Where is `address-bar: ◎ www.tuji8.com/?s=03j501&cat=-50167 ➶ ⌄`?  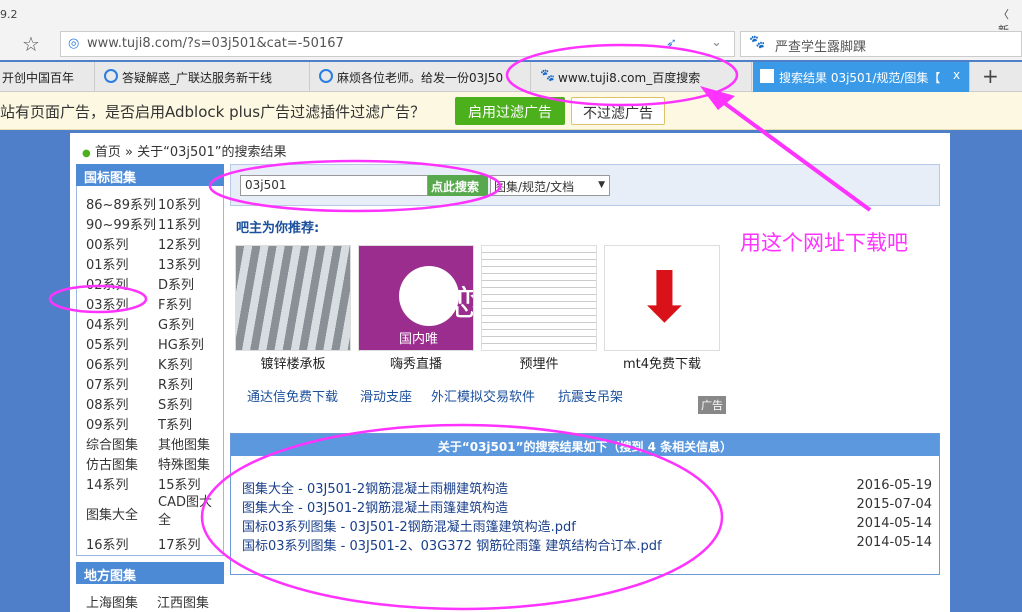
address-bar: ◎ www.tuji8.com/?s=03j501&cat=-50167 ➶ ⌄ is located at coordinates (397, 44).